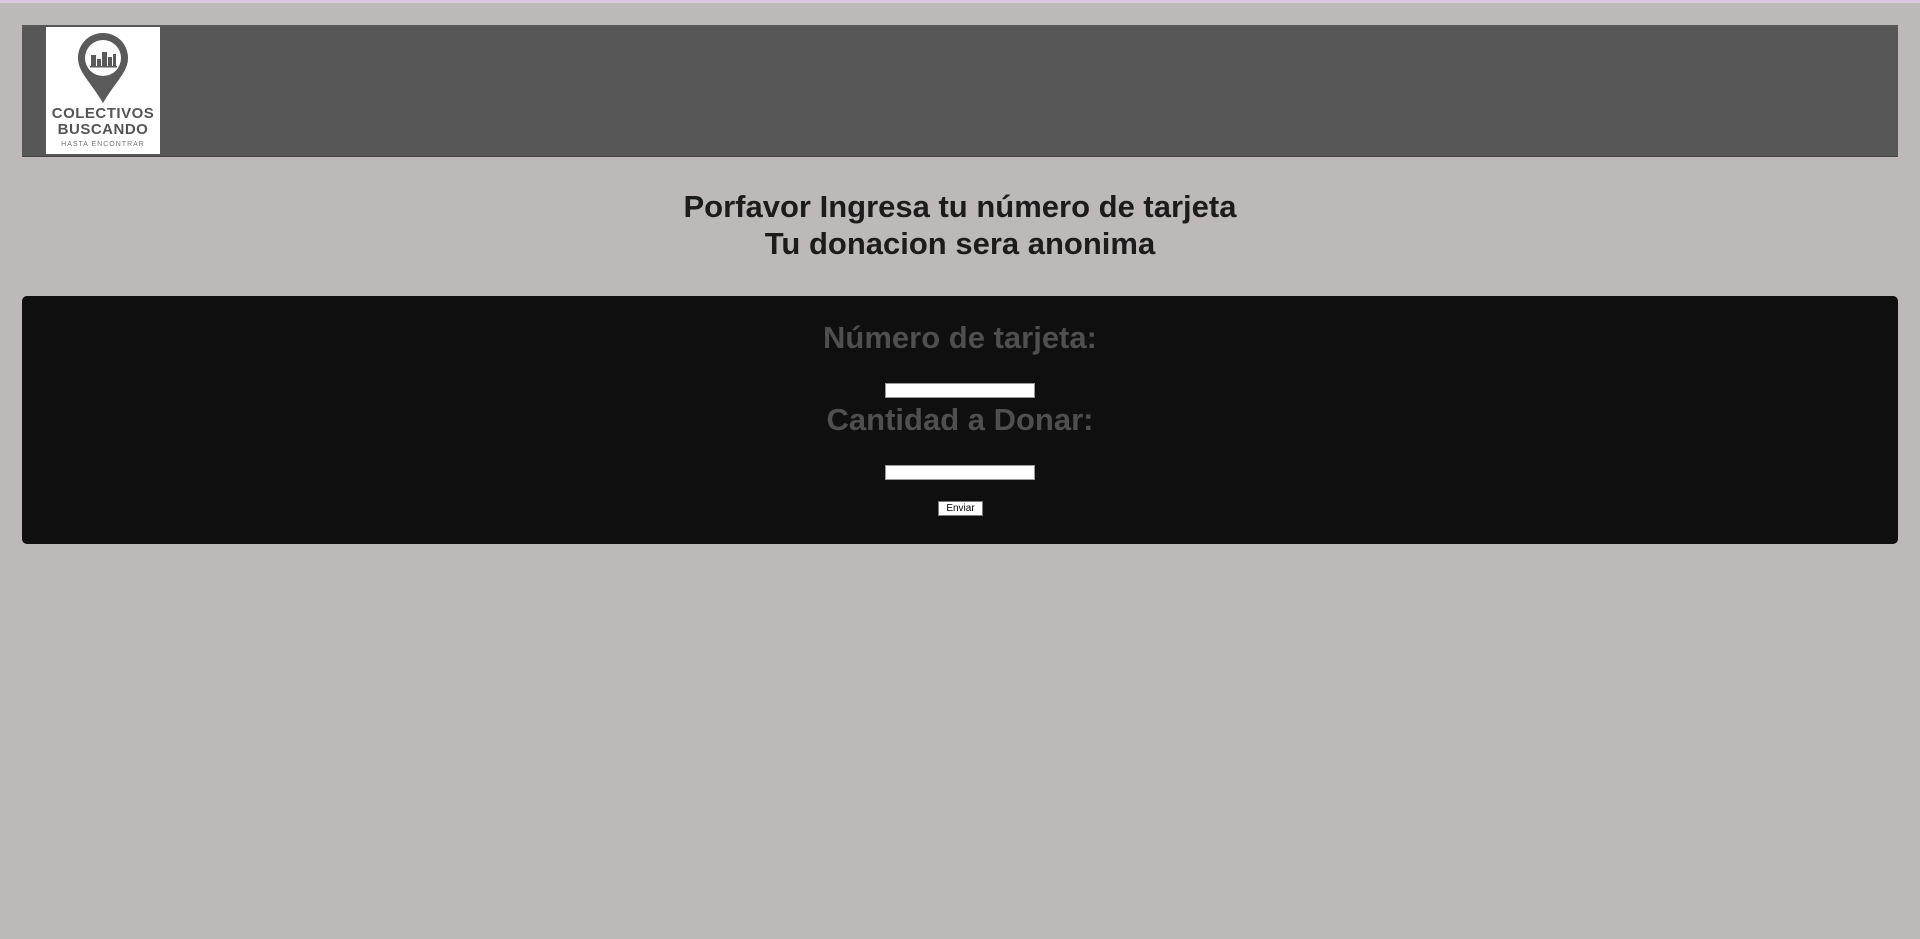  I want to click on map-pin-city-icon, so click(103, 68).